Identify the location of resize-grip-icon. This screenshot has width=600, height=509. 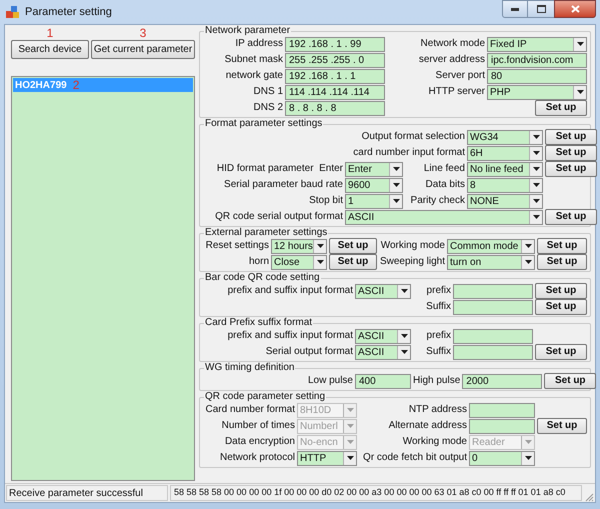
(589, 497).